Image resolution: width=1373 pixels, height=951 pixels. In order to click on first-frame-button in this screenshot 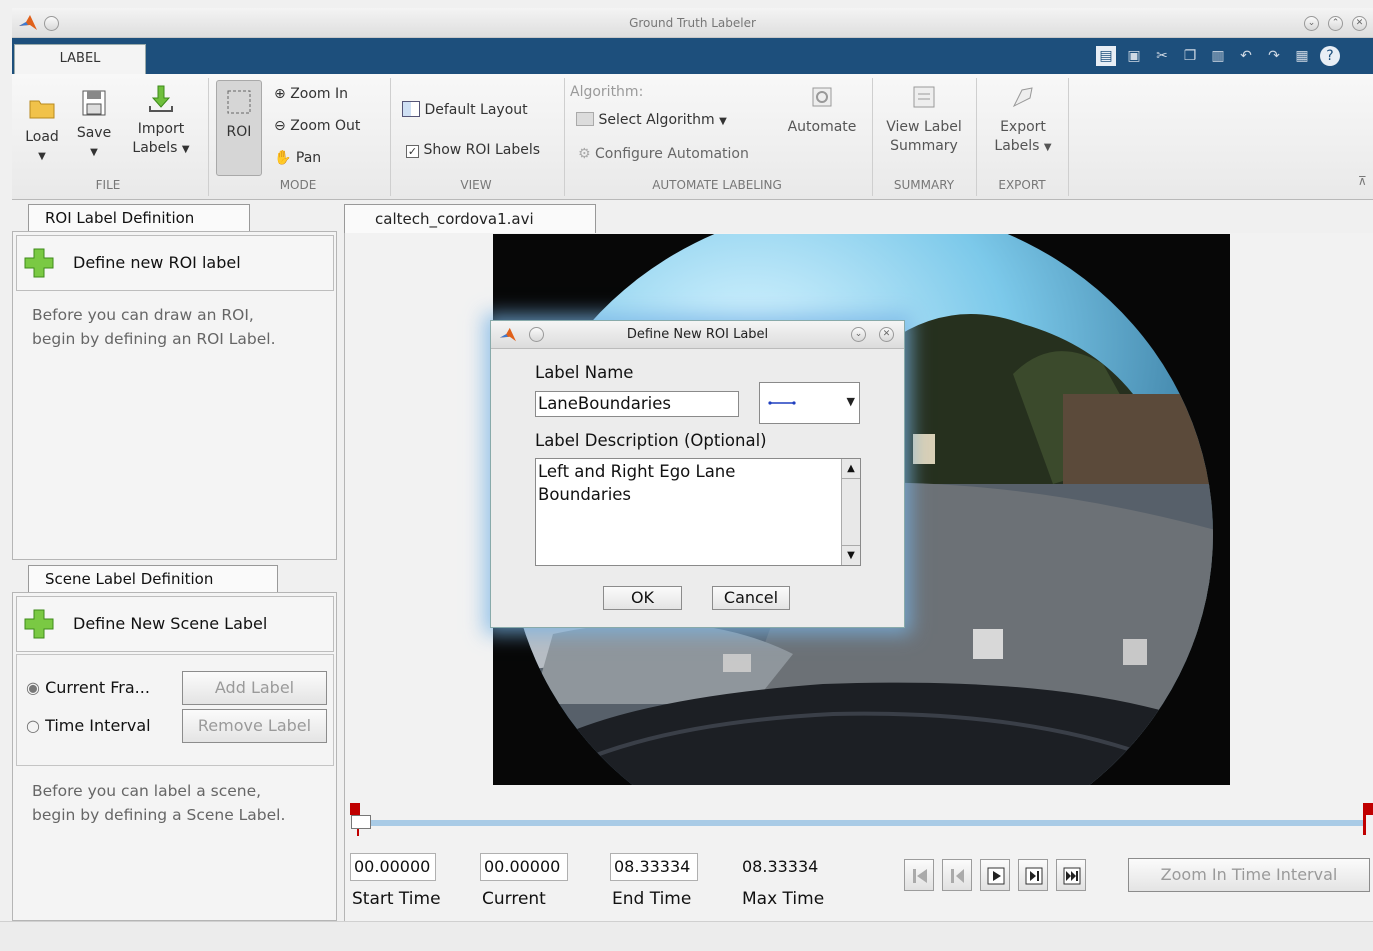, I will do `click(919, 875)`.